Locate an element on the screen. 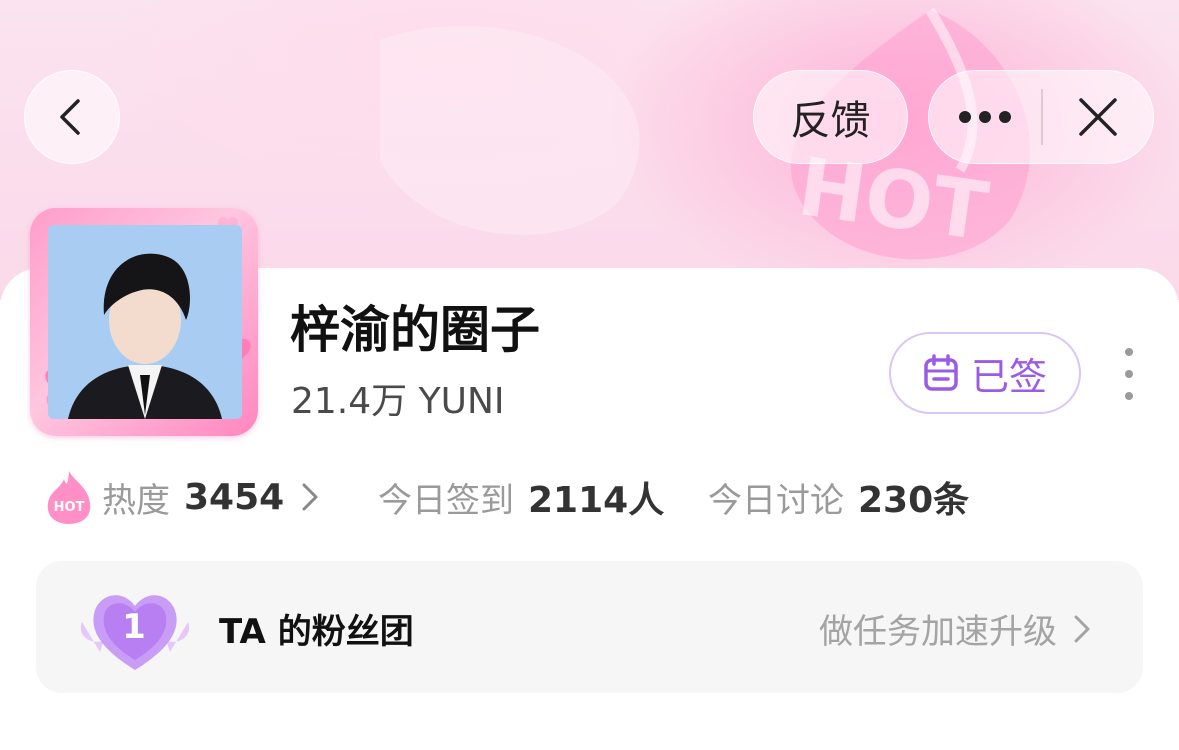 Image resolution: width=1179 pixels, height=750 pixels. calendar-icon is located at coordinates (941, 372).